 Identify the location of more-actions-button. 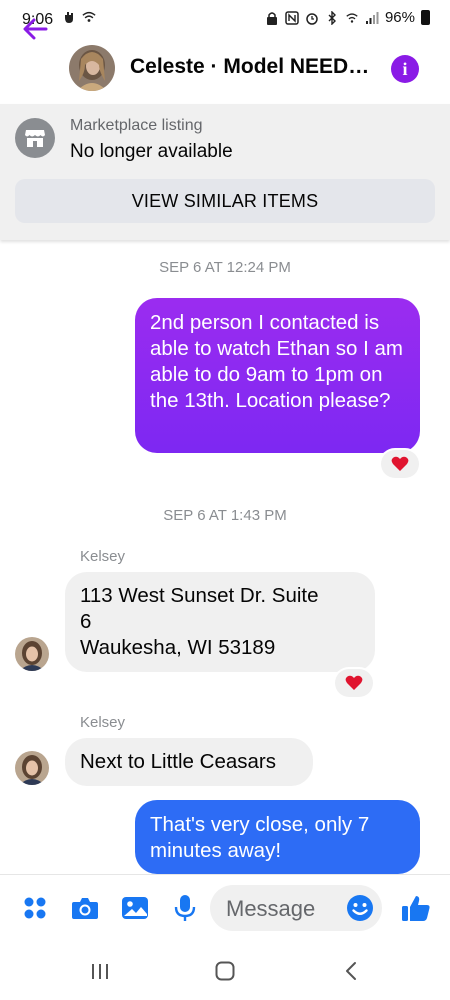
(35, 908).